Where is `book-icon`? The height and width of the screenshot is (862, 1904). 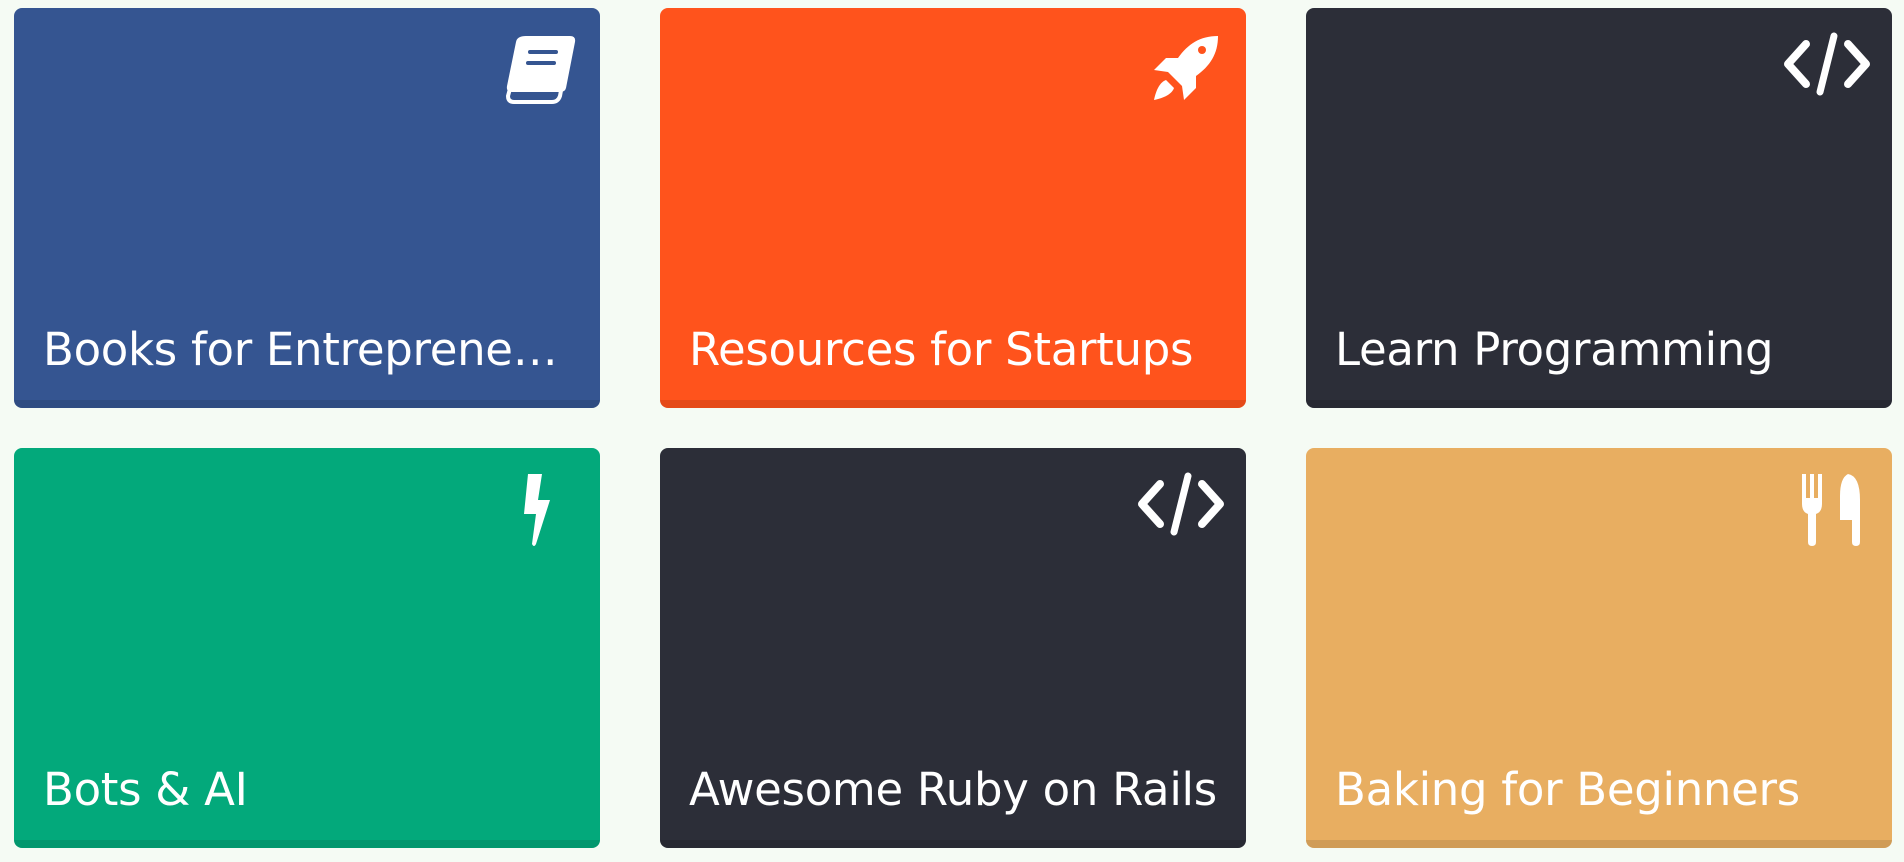 book-icon is located at coordinates (530, 80).